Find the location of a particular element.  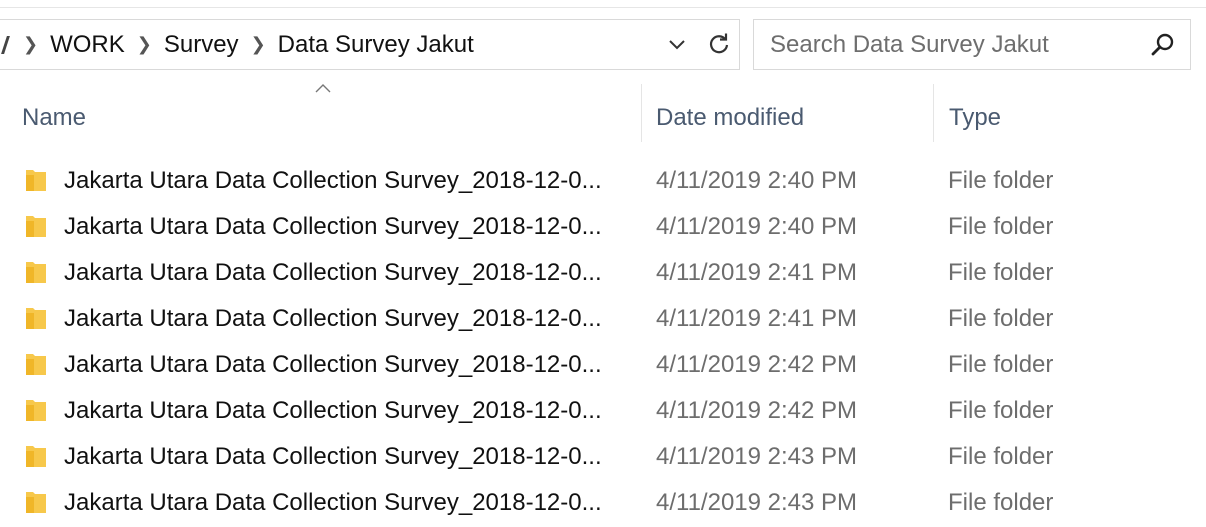

search-box is located at coordinates (972, 44).